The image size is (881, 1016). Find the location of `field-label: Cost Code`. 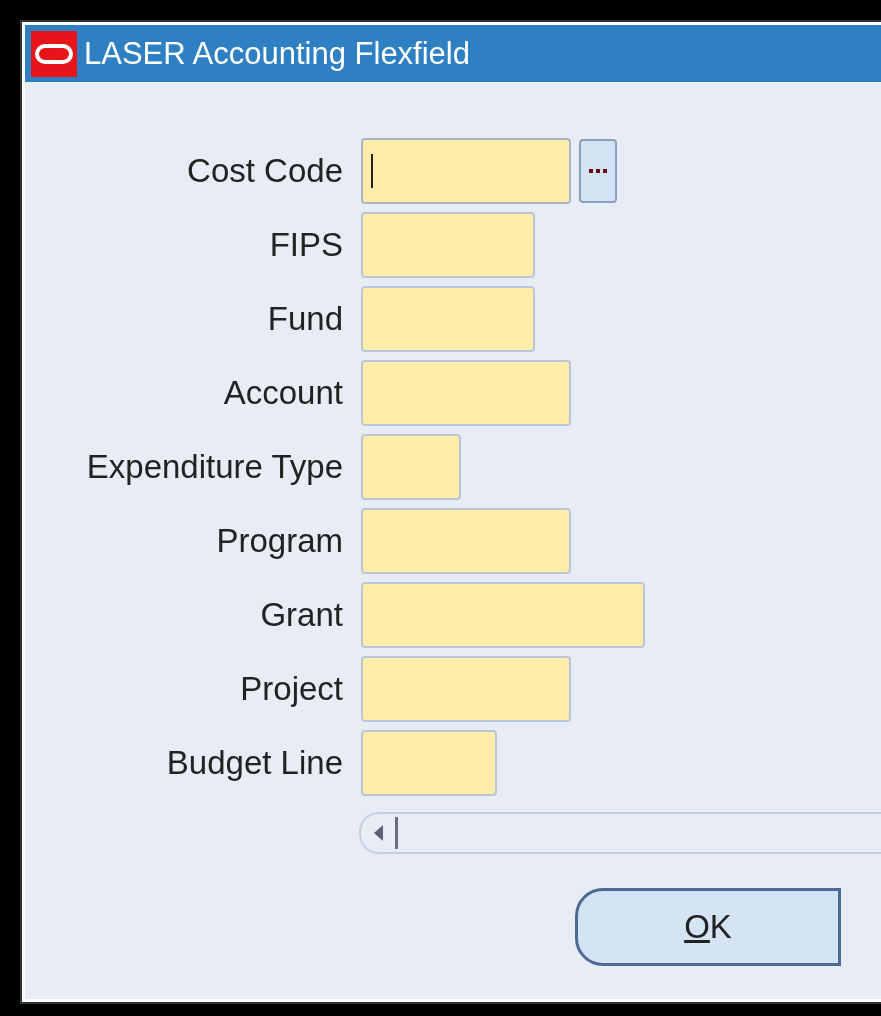

field-label: Cost Code is located at coordinates (264, 171).